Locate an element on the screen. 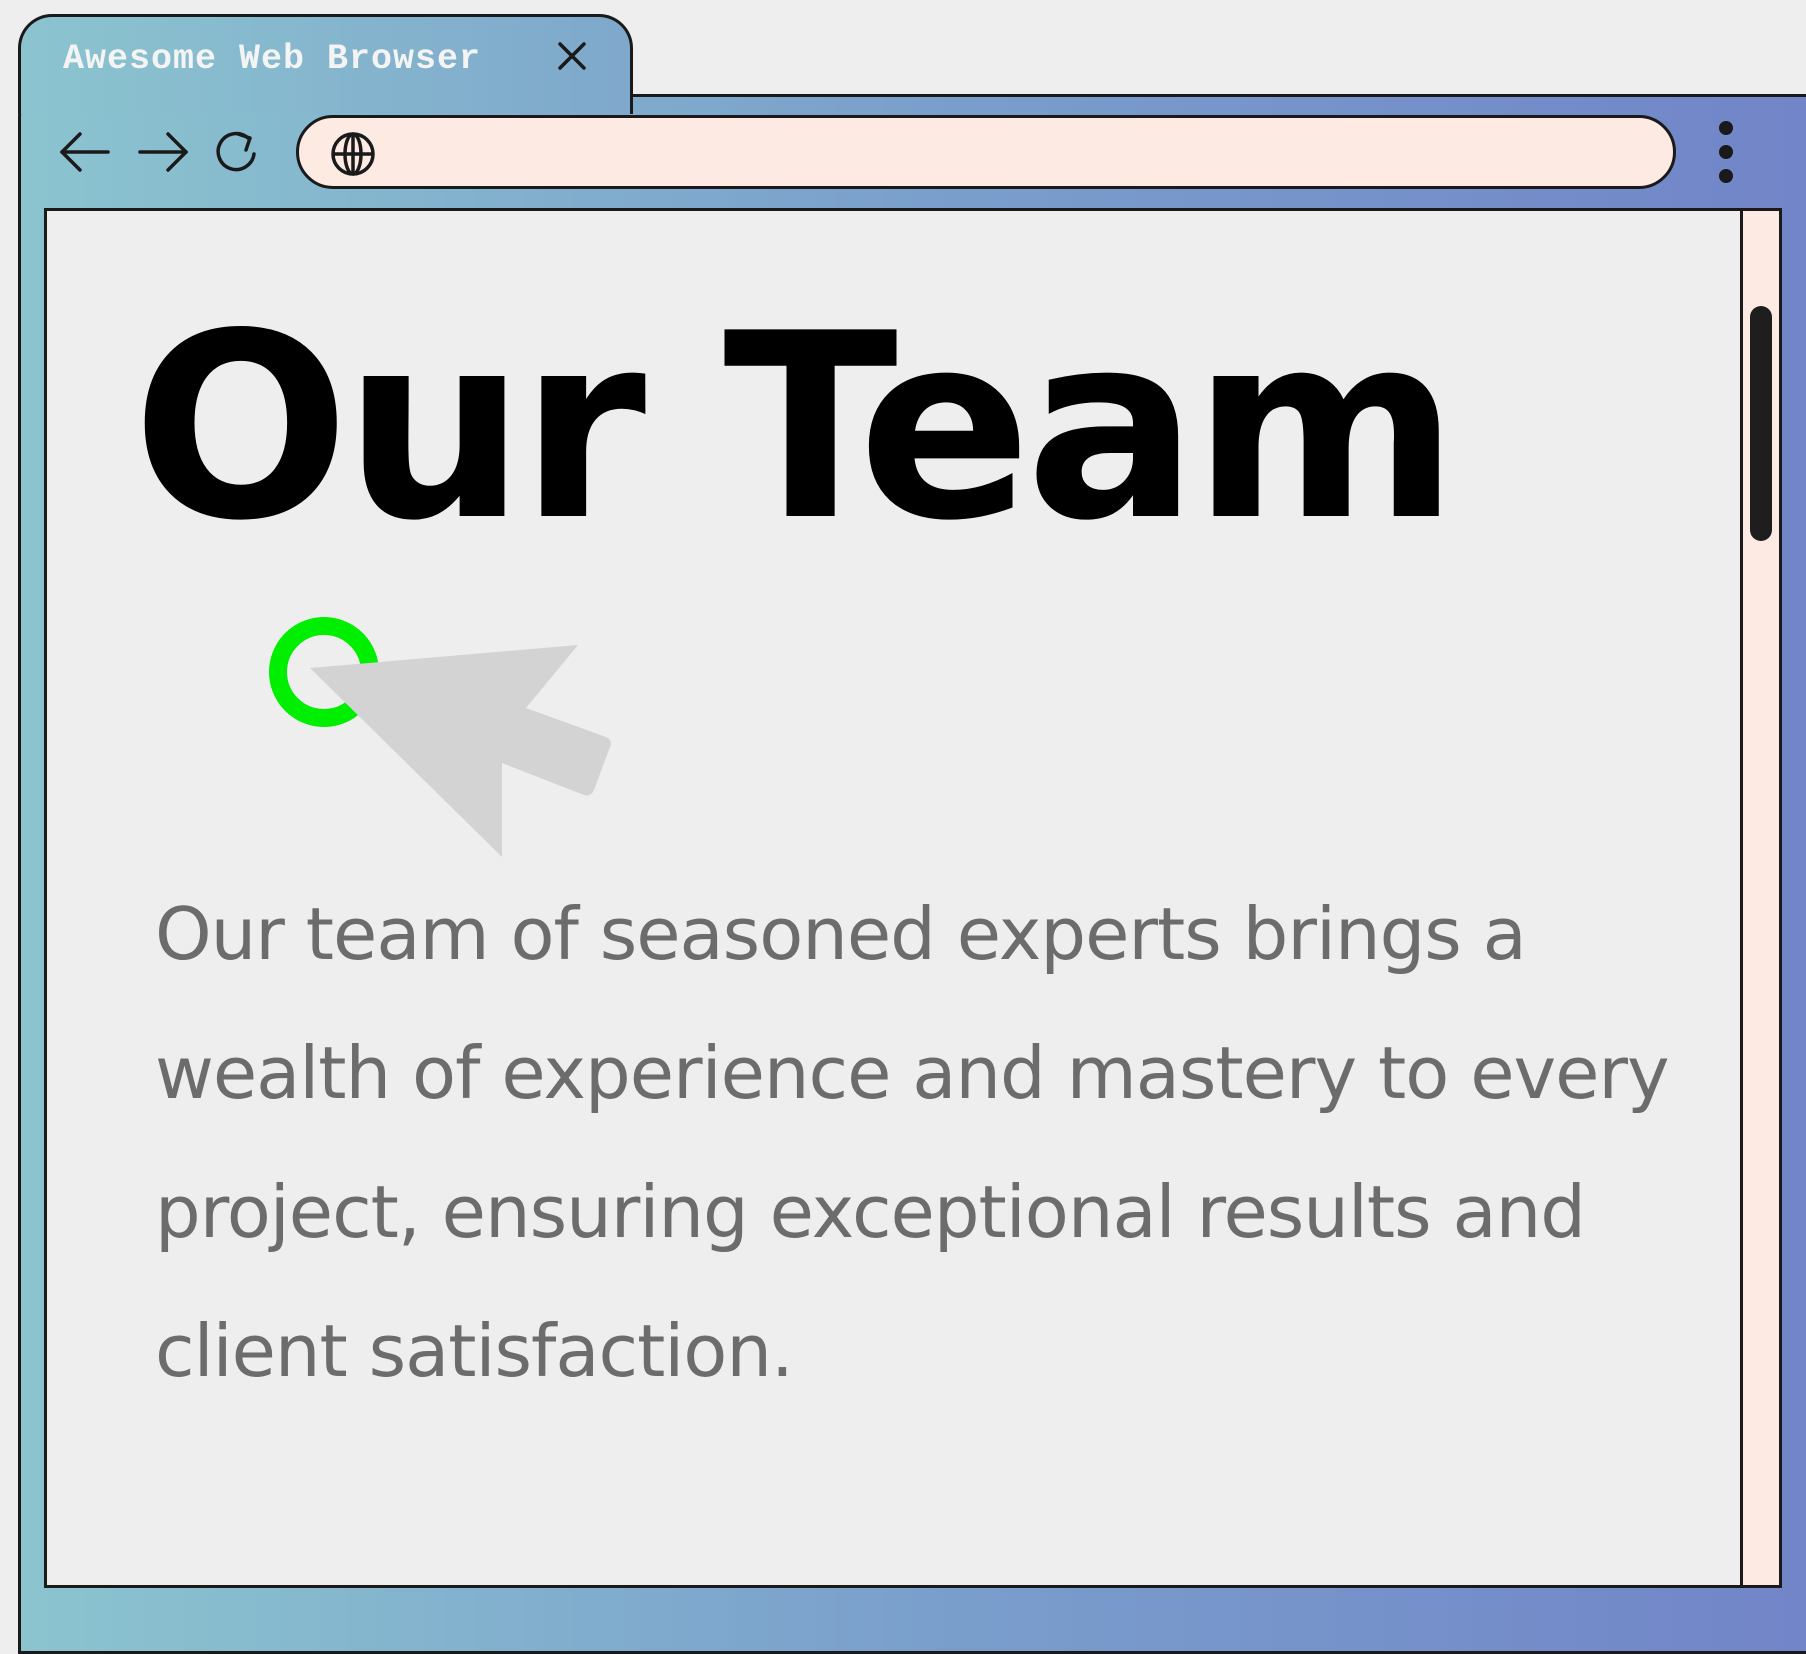  tab-title: Awesome Web Browser is located at coordinates (272, 59).